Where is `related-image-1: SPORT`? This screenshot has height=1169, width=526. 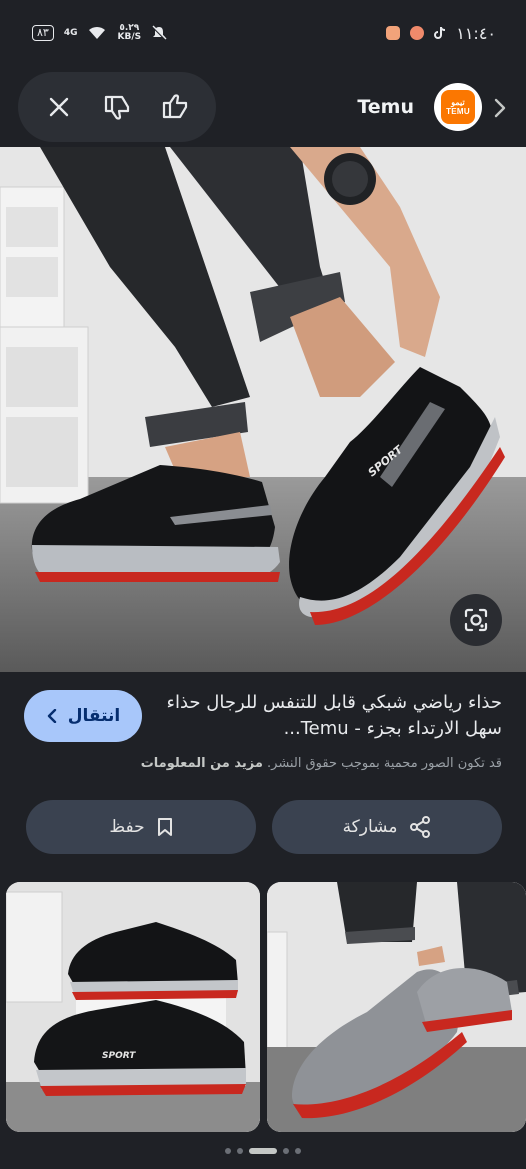
related-image-1: SPORT is located at coordinates (133, 1007).